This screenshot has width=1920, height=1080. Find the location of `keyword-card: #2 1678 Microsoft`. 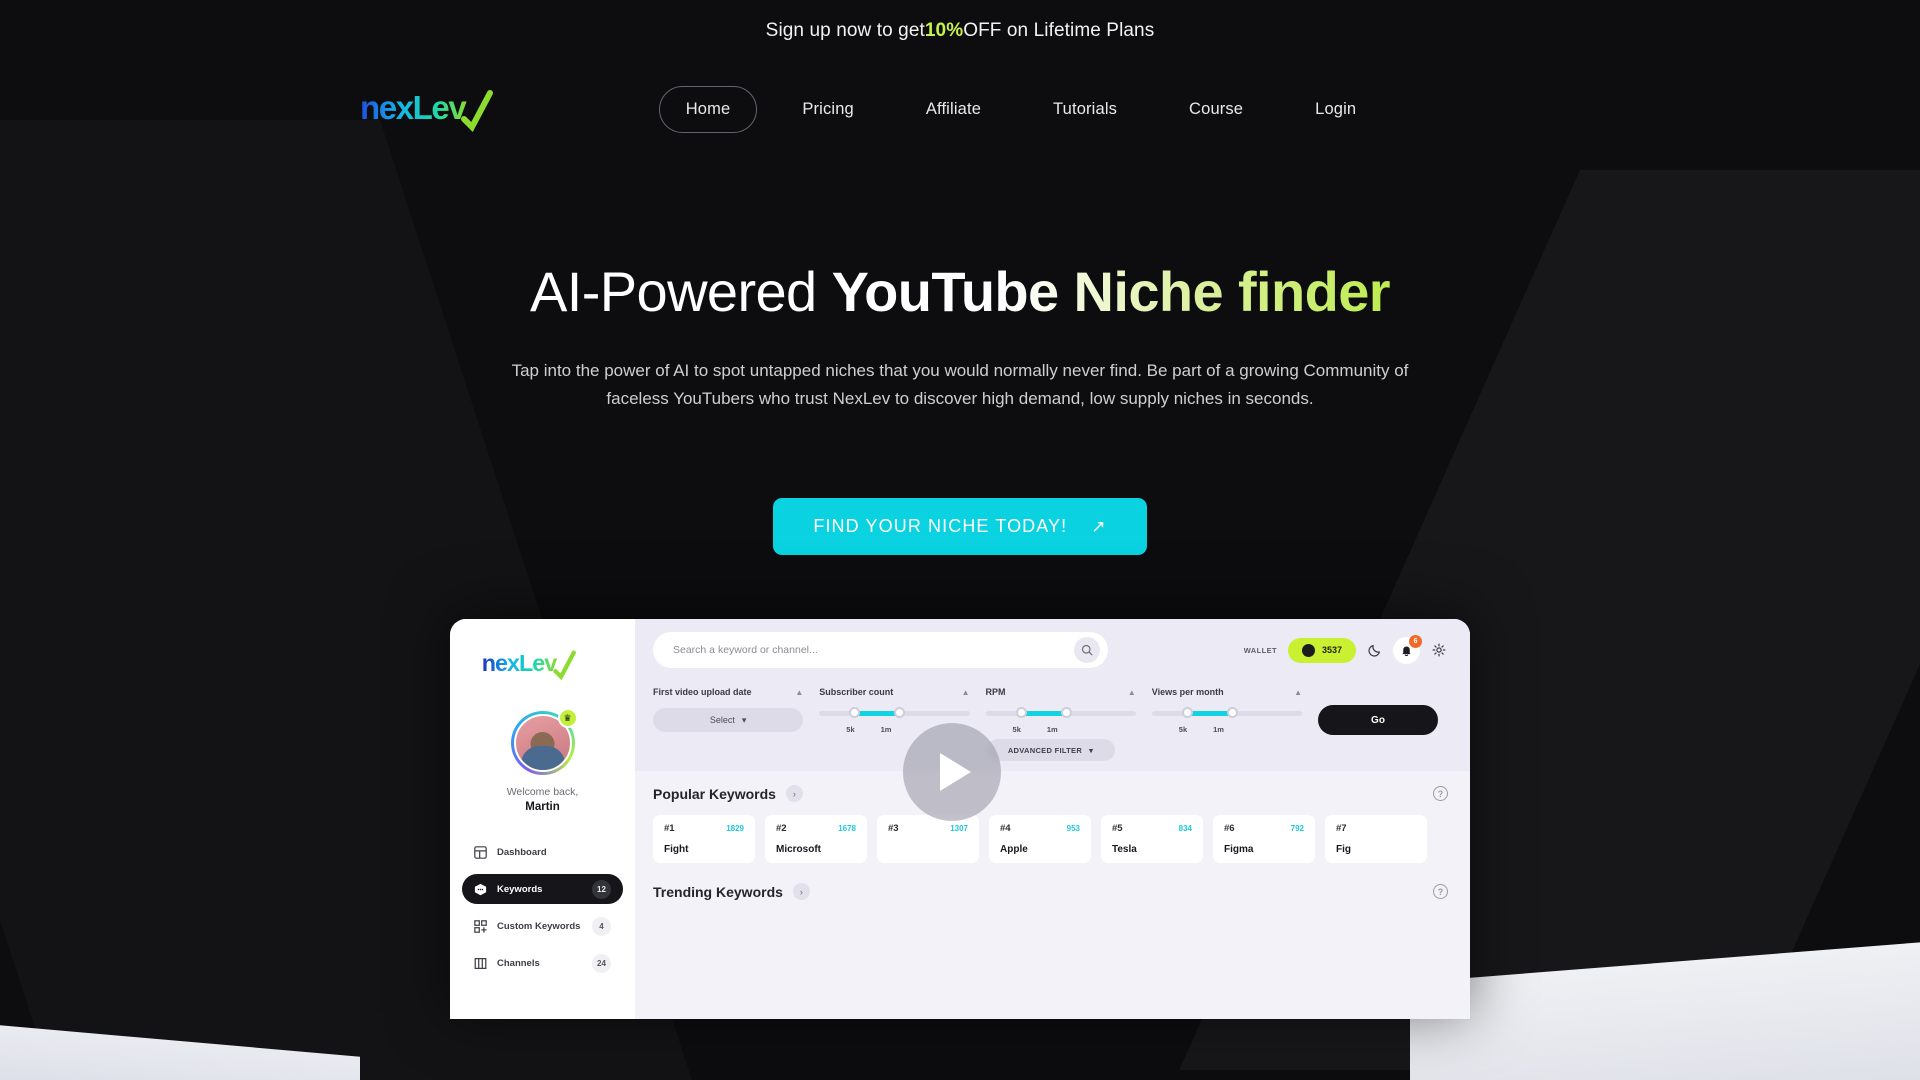

keyword-card: #2 1678 Microsoft is located at coordinates (816, 839).